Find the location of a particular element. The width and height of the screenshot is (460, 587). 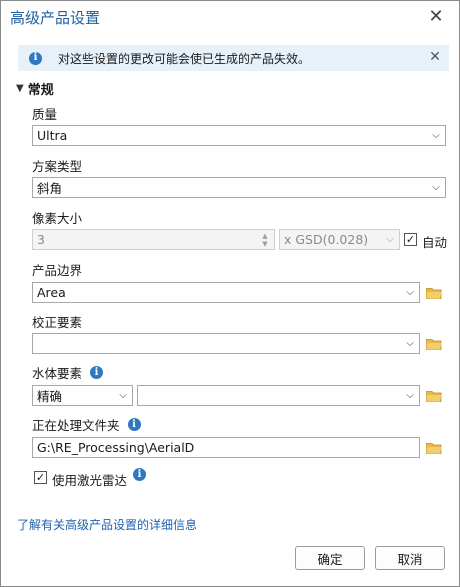

use-lidar-checkbox: ✓ is located at coordinates (40, 477).